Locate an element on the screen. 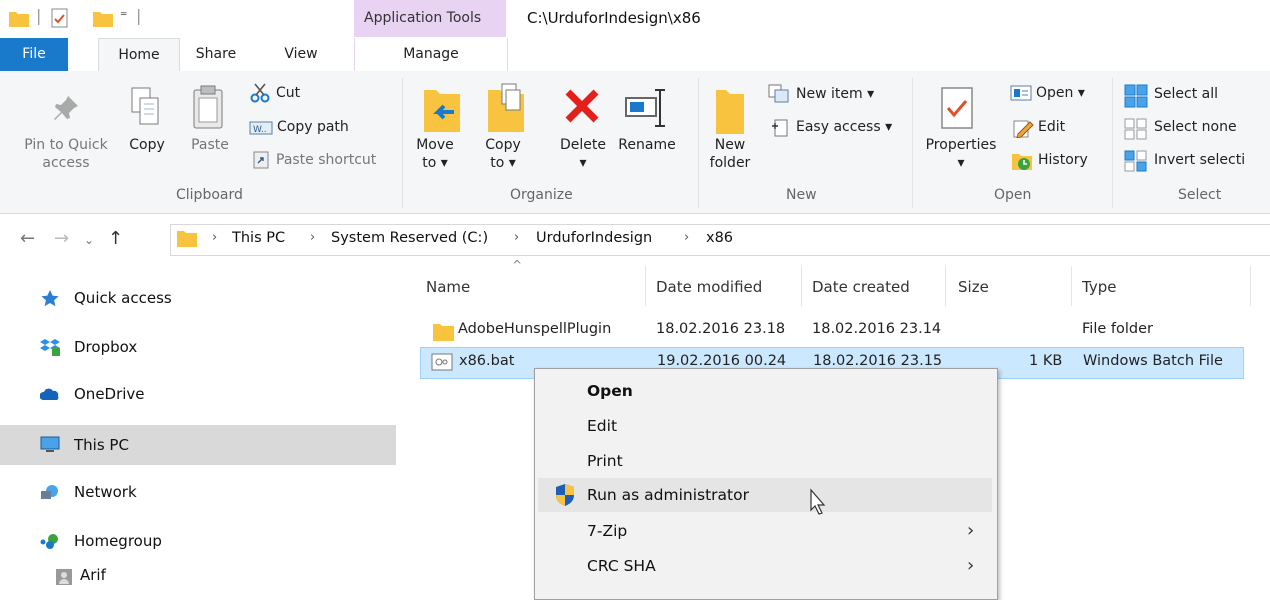 The width and height of the screenshot is (1270, 600). customize-qa-icon: ₌ is located at coordinates (123, 12).